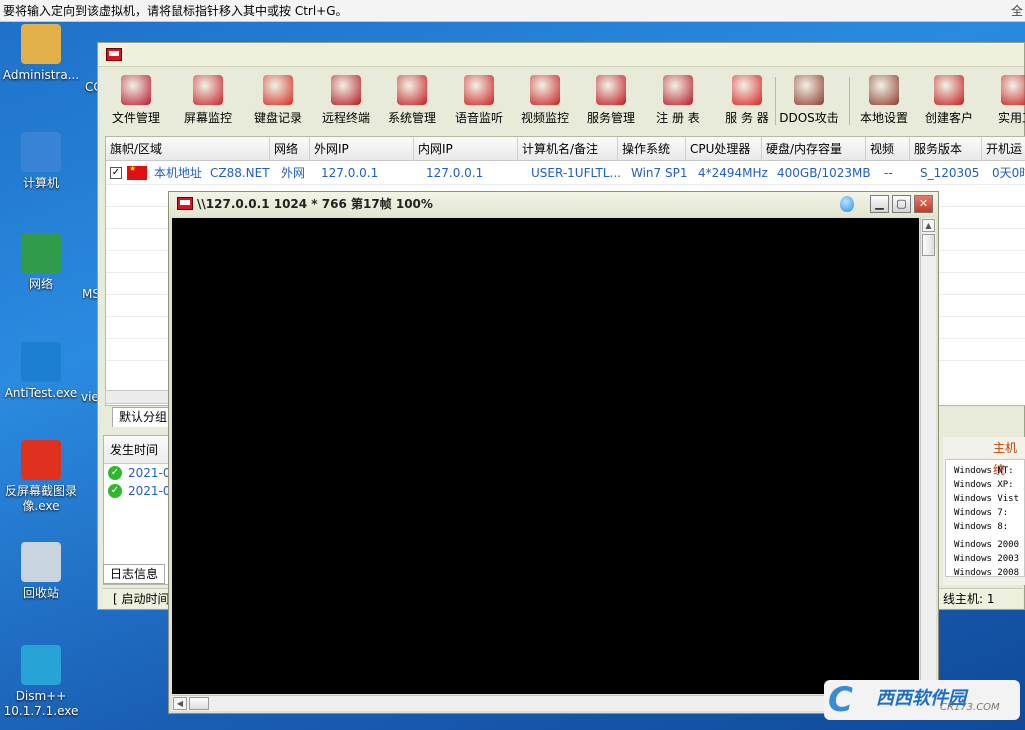 This screenshot has height=730, width=1025. What do you see at coordinates (466, 149) in the screenshot?
I see `column-header: 内网IP` at bounding box center [466, 149].